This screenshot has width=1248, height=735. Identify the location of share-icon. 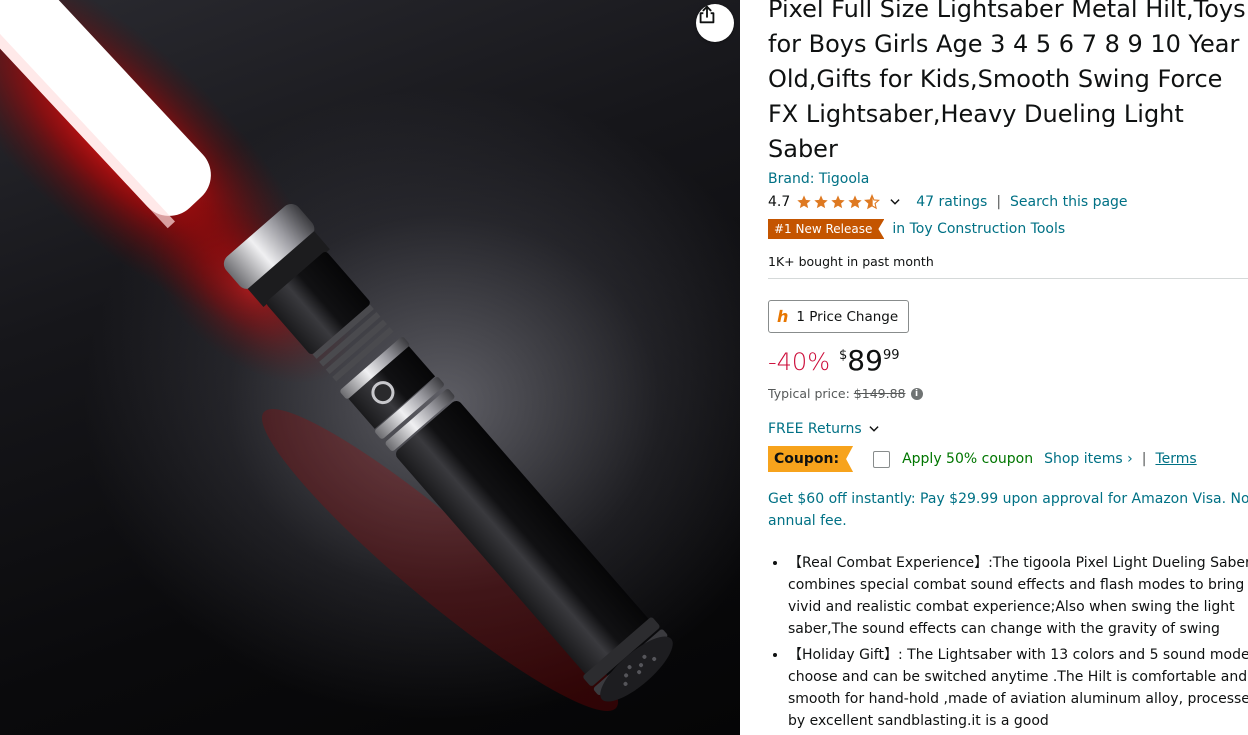
(707, 14).